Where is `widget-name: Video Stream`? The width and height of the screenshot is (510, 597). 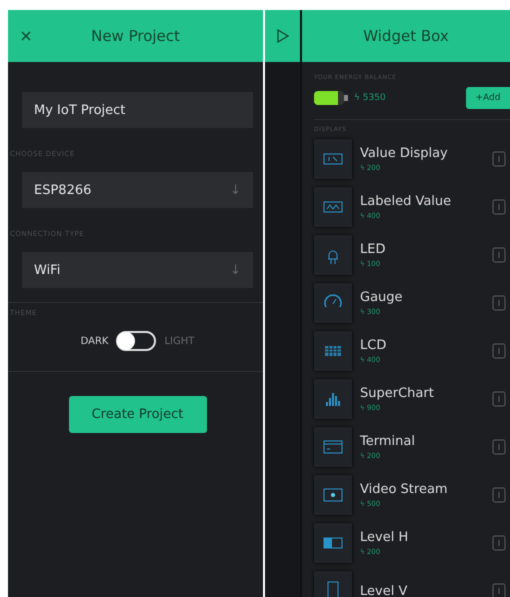 widget-name: Video Stream is located at coordinates (404, 489).